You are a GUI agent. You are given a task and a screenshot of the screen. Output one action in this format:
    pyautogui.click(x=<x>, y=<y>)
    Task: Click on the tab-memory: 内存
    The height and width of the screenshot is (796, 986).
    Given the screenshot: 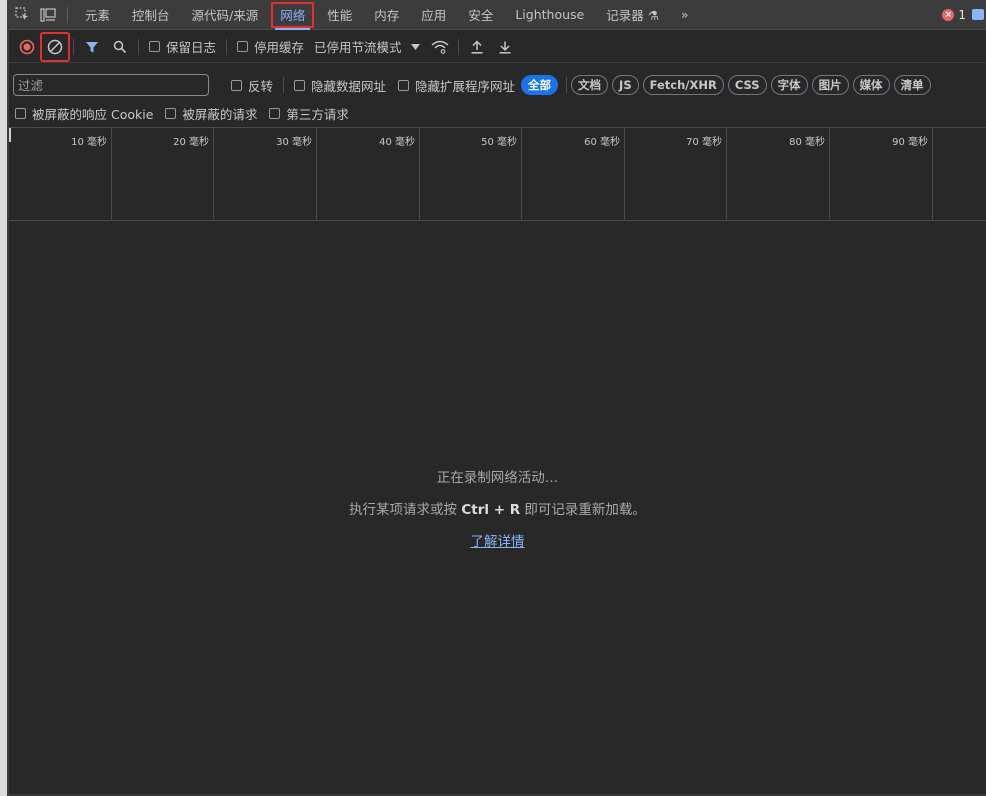 What is the action you would take?
    pyautogui.click(x=386, y=15)
    